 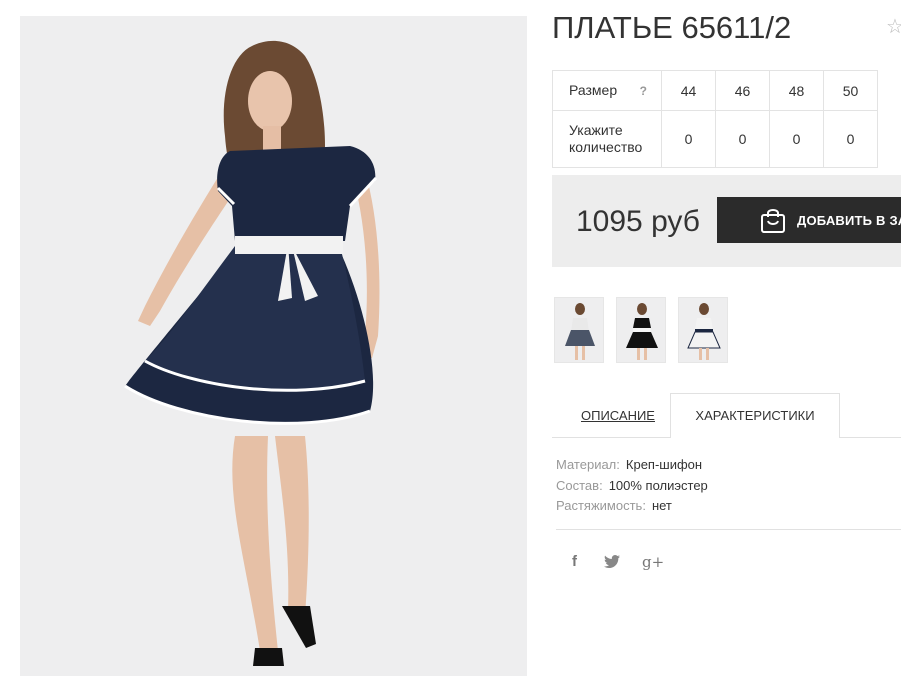 What do you see at coordinates (588, 464) in the screenshot?
I see `spec-key: Материал:` at bounding box center [588, 464].